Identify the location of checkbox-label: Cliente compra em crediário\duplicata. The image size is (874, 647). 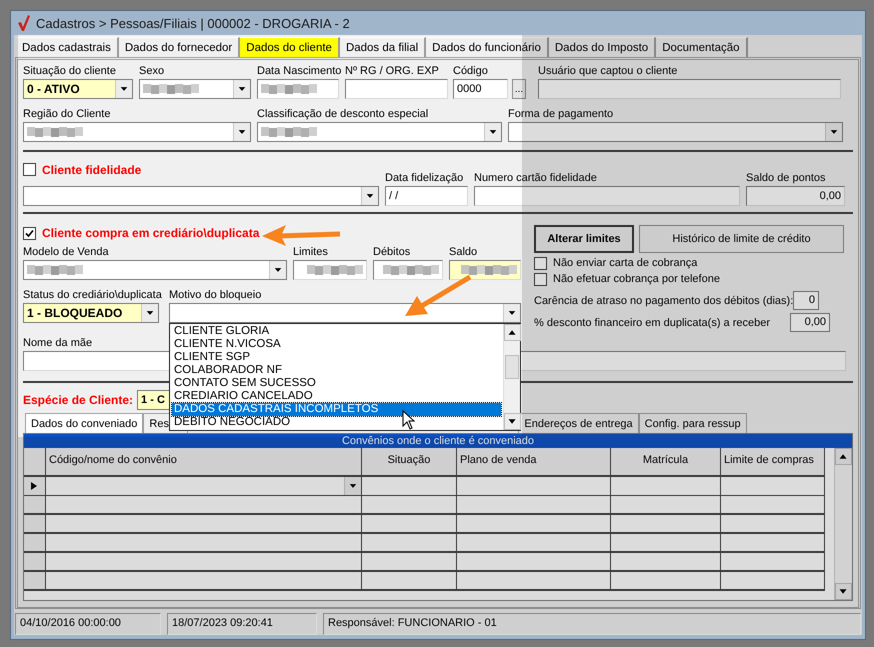
(151, 233).